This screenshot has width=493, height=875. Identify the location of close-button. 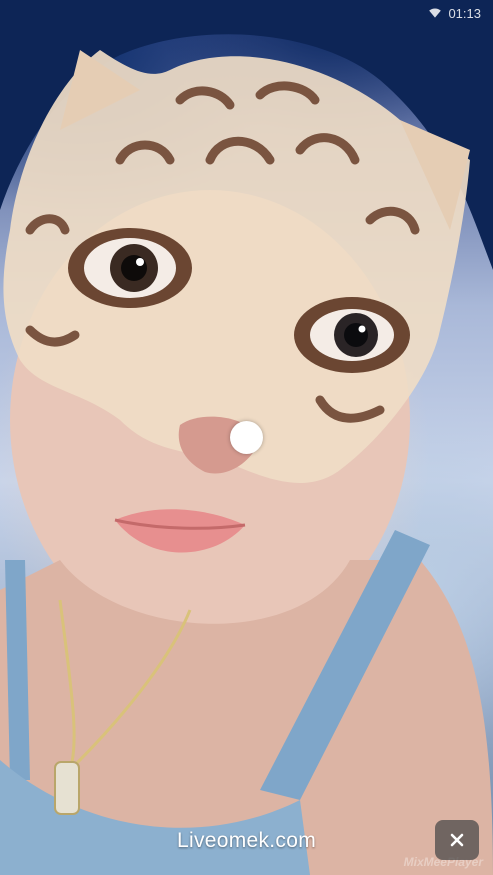
(457, 840).